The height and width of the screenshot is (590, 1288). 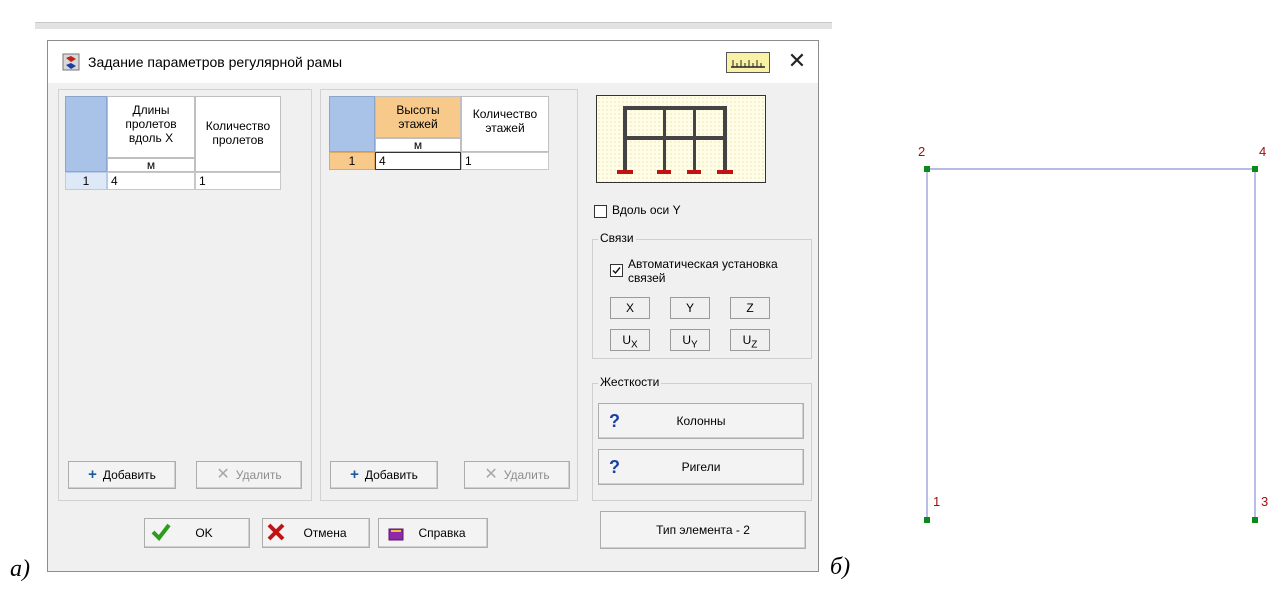 I want to click on floors-count-cell: 1, so click(x=505, y=161).